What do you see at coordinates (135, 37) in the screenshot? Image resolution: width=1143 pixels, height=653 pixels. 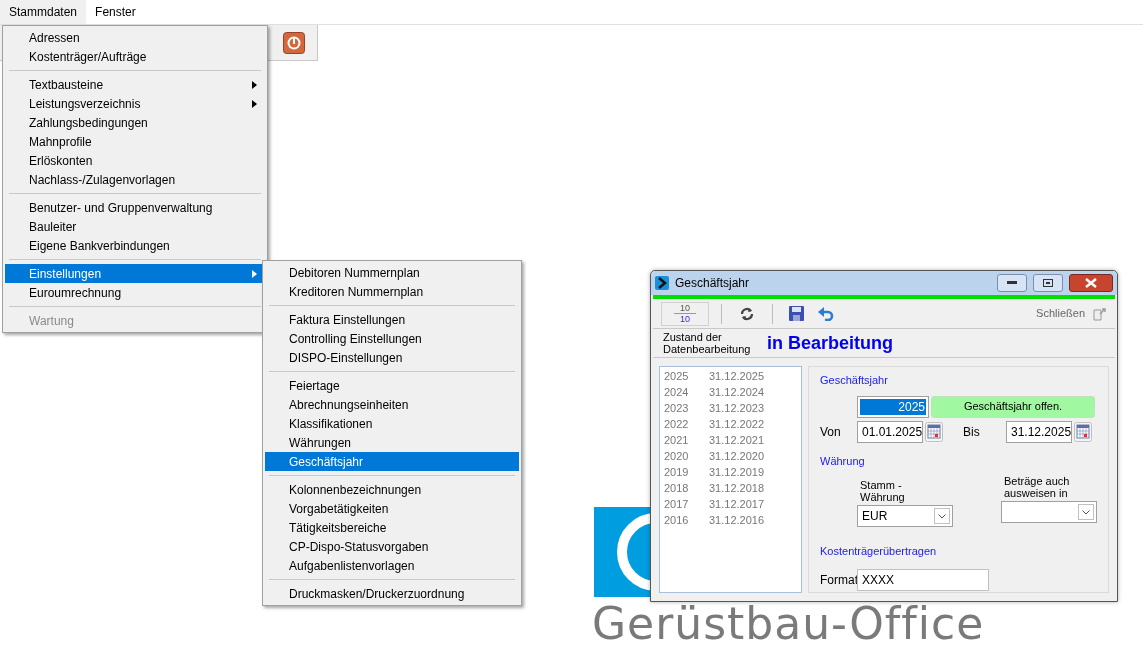 I see `menu-item: Adressen` at bounding box center [135, 37].